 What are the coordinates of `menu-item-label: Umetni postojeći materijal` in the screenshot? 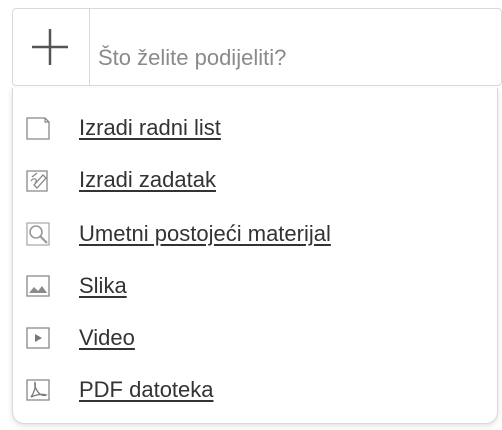 It's located at (205, 233).